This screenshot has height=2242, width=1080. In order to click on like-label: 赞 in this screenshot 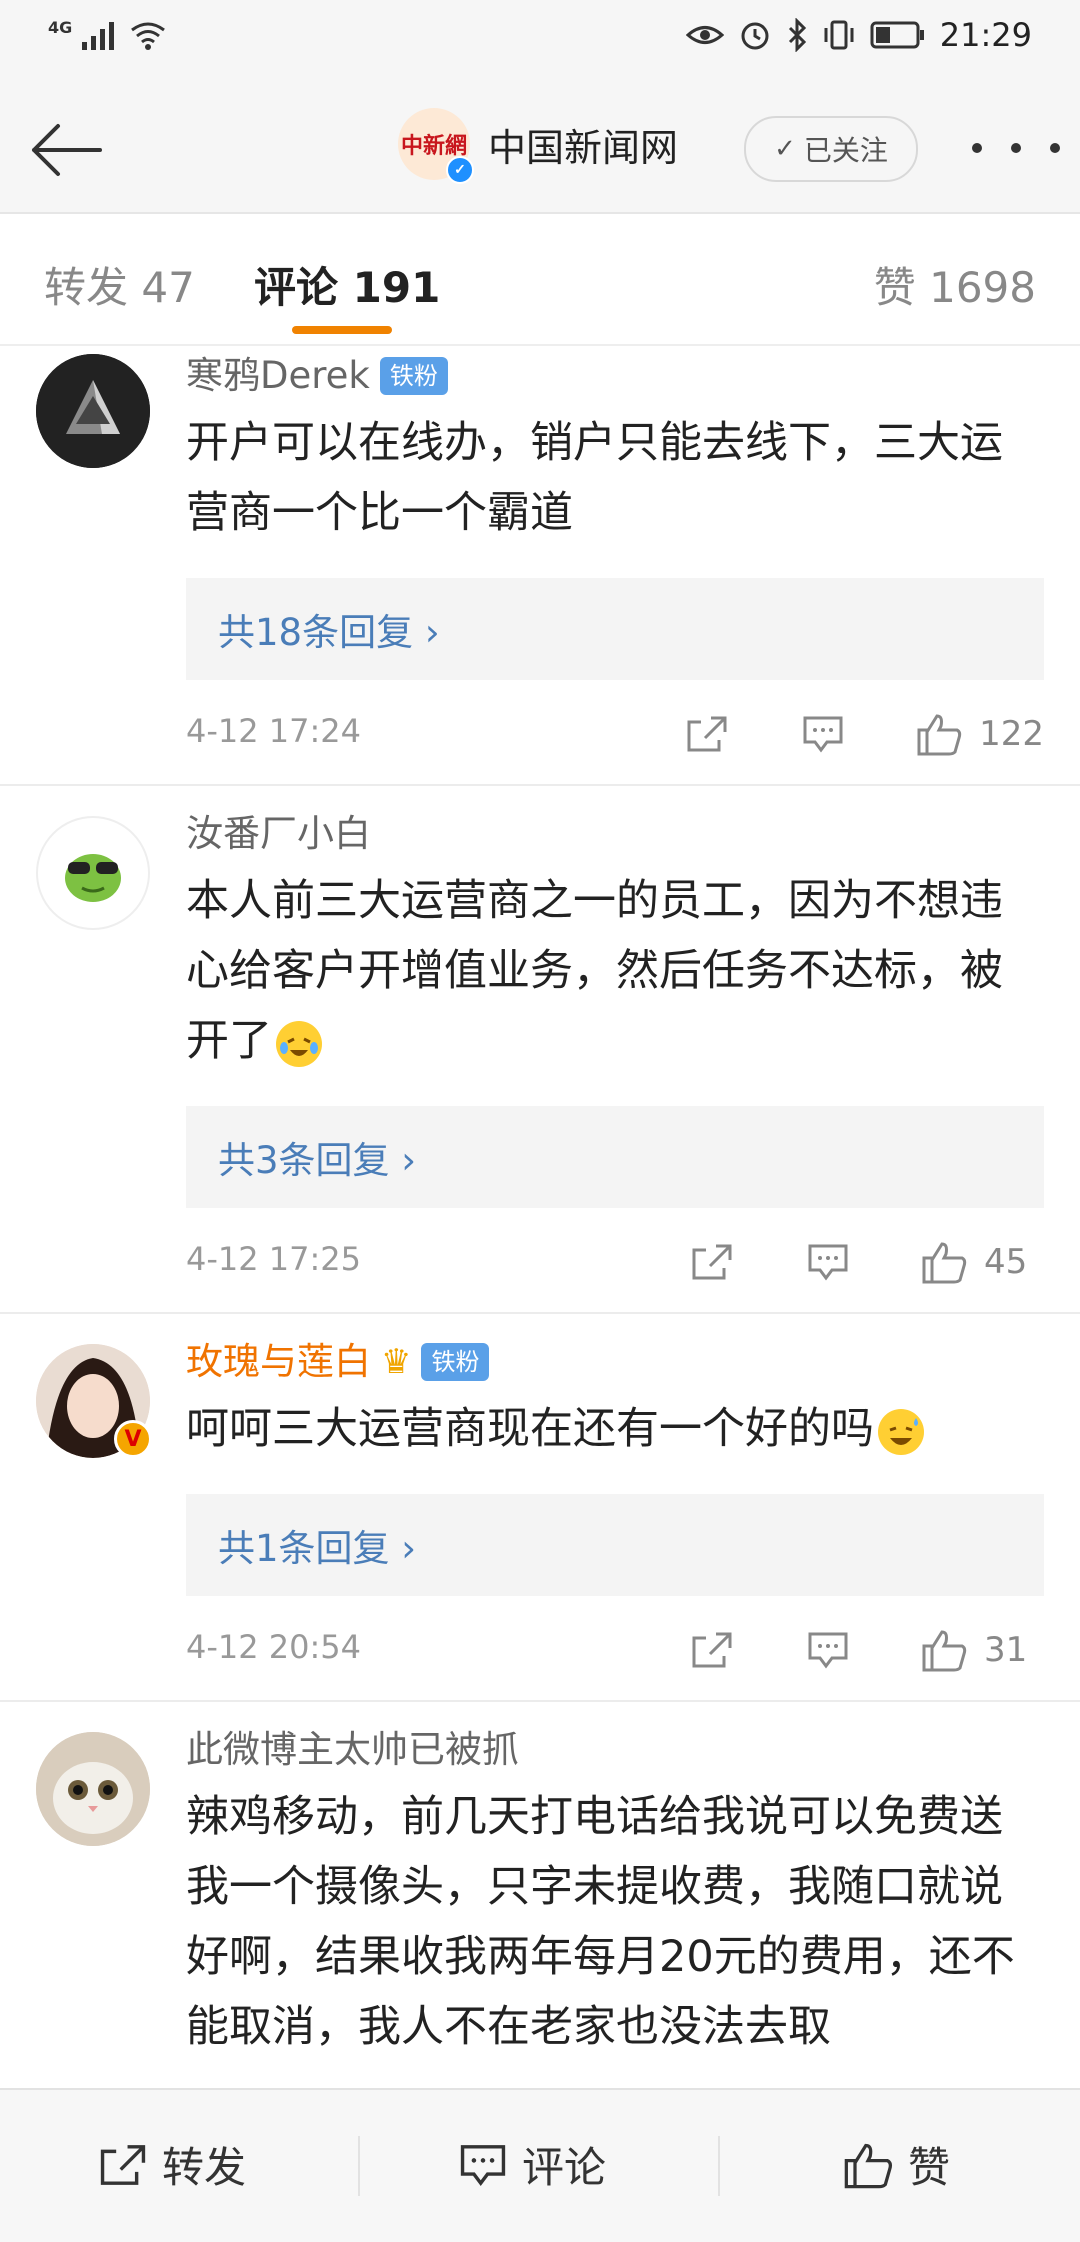, I will do `click(929, 2167)`.